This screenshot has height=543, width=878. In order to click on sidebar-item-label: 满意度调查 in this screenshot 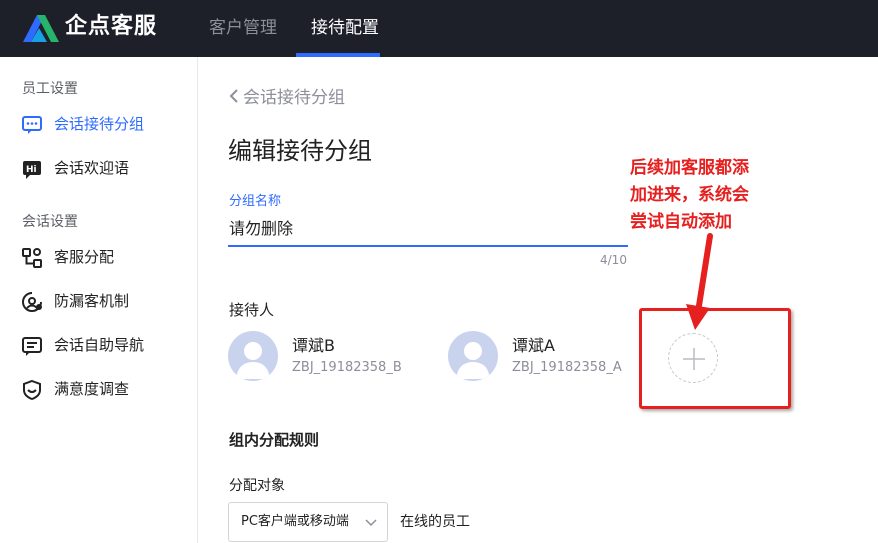, I will do `click(92, 389)`.